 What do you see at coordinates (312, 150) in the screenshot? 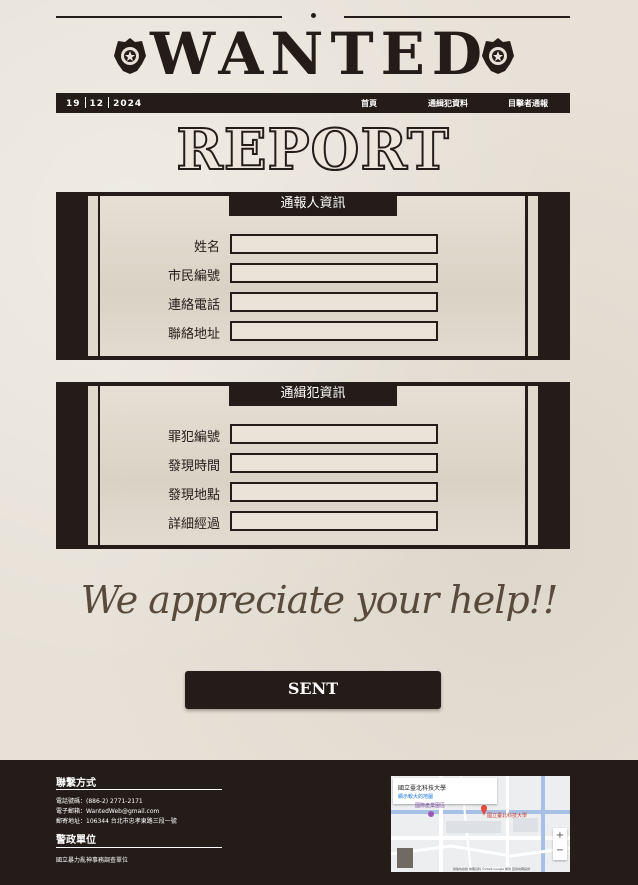
I see `page-title: REPORT` at bounding box center [312, 150].